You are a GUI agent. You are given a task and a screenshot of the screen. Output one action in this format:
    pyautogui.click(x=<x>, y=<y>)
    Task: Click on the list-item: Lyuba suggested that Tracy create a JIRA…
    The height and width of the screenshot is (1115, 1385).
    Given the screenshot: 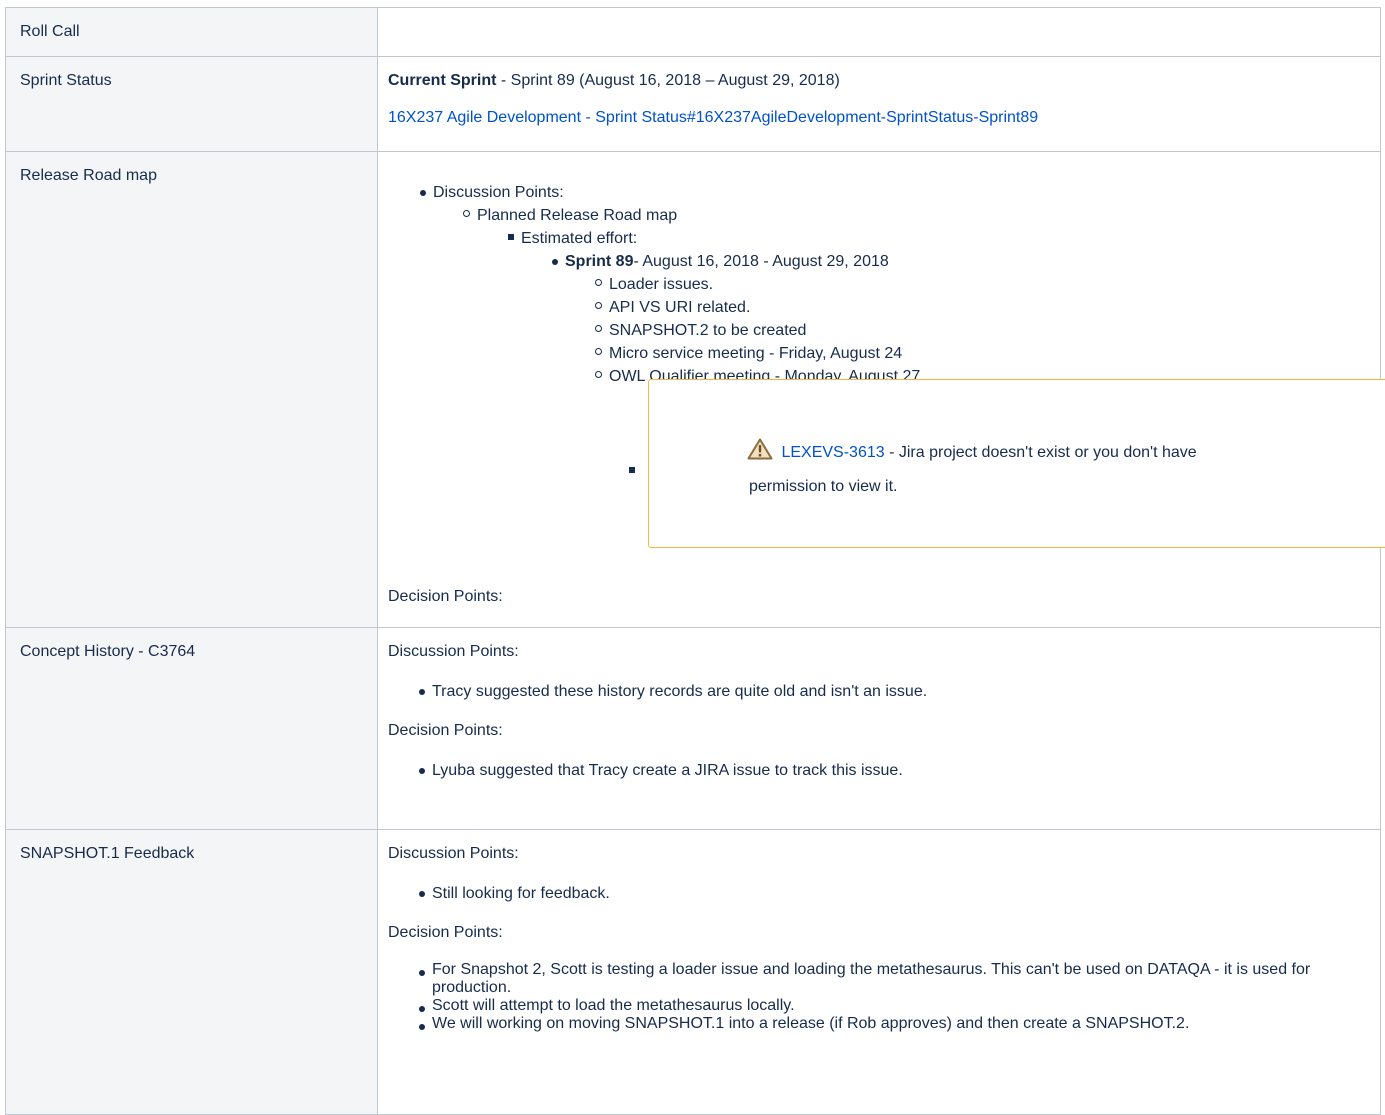 What is the action you would take?
    pyautogui.click(x=894, y=770)
    